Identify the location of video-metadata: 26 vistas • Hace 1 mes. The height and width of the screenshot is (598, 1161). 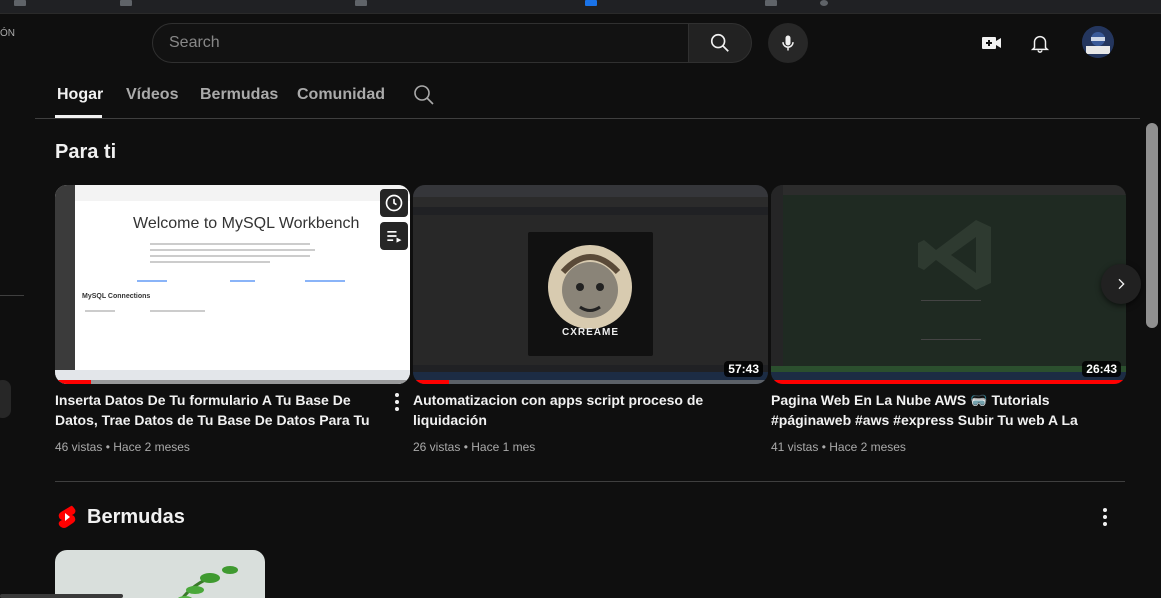
(474, 447).